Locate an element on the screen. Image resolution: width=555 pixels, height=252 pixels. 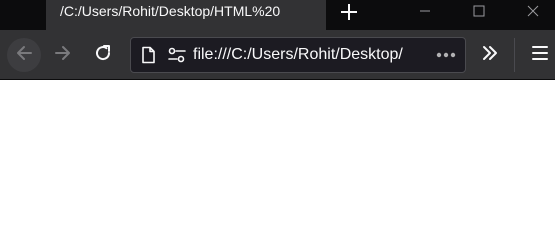
url-text: file:///C:/Users/Rohit/Desktop/ is located at coordinates (311, 55).